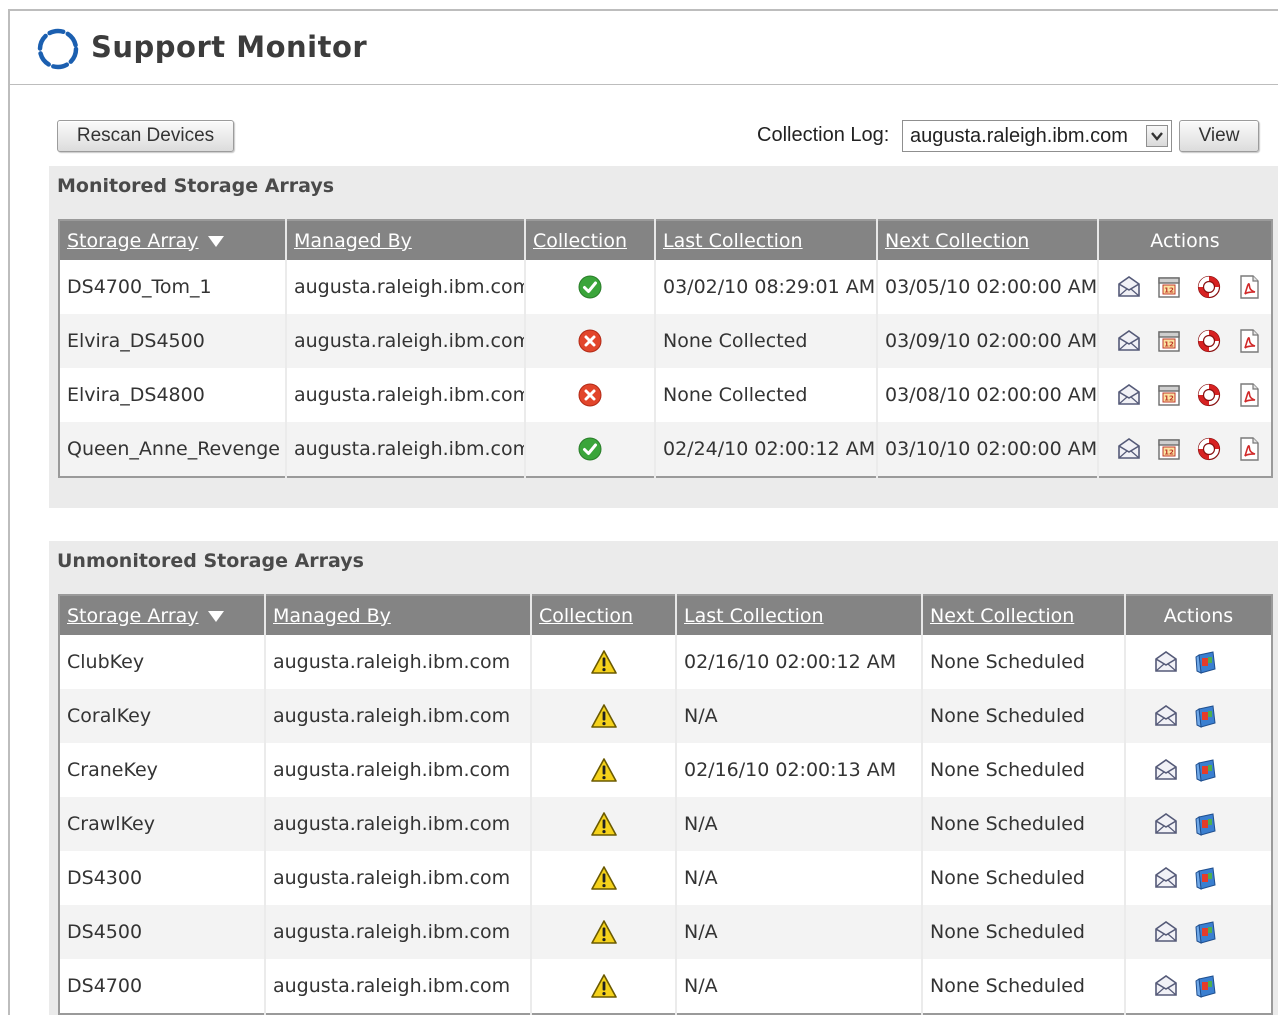 The width and height of the screenshot is (1278, 1015). I want to click on svg-text: 12, so click(1169, 453).